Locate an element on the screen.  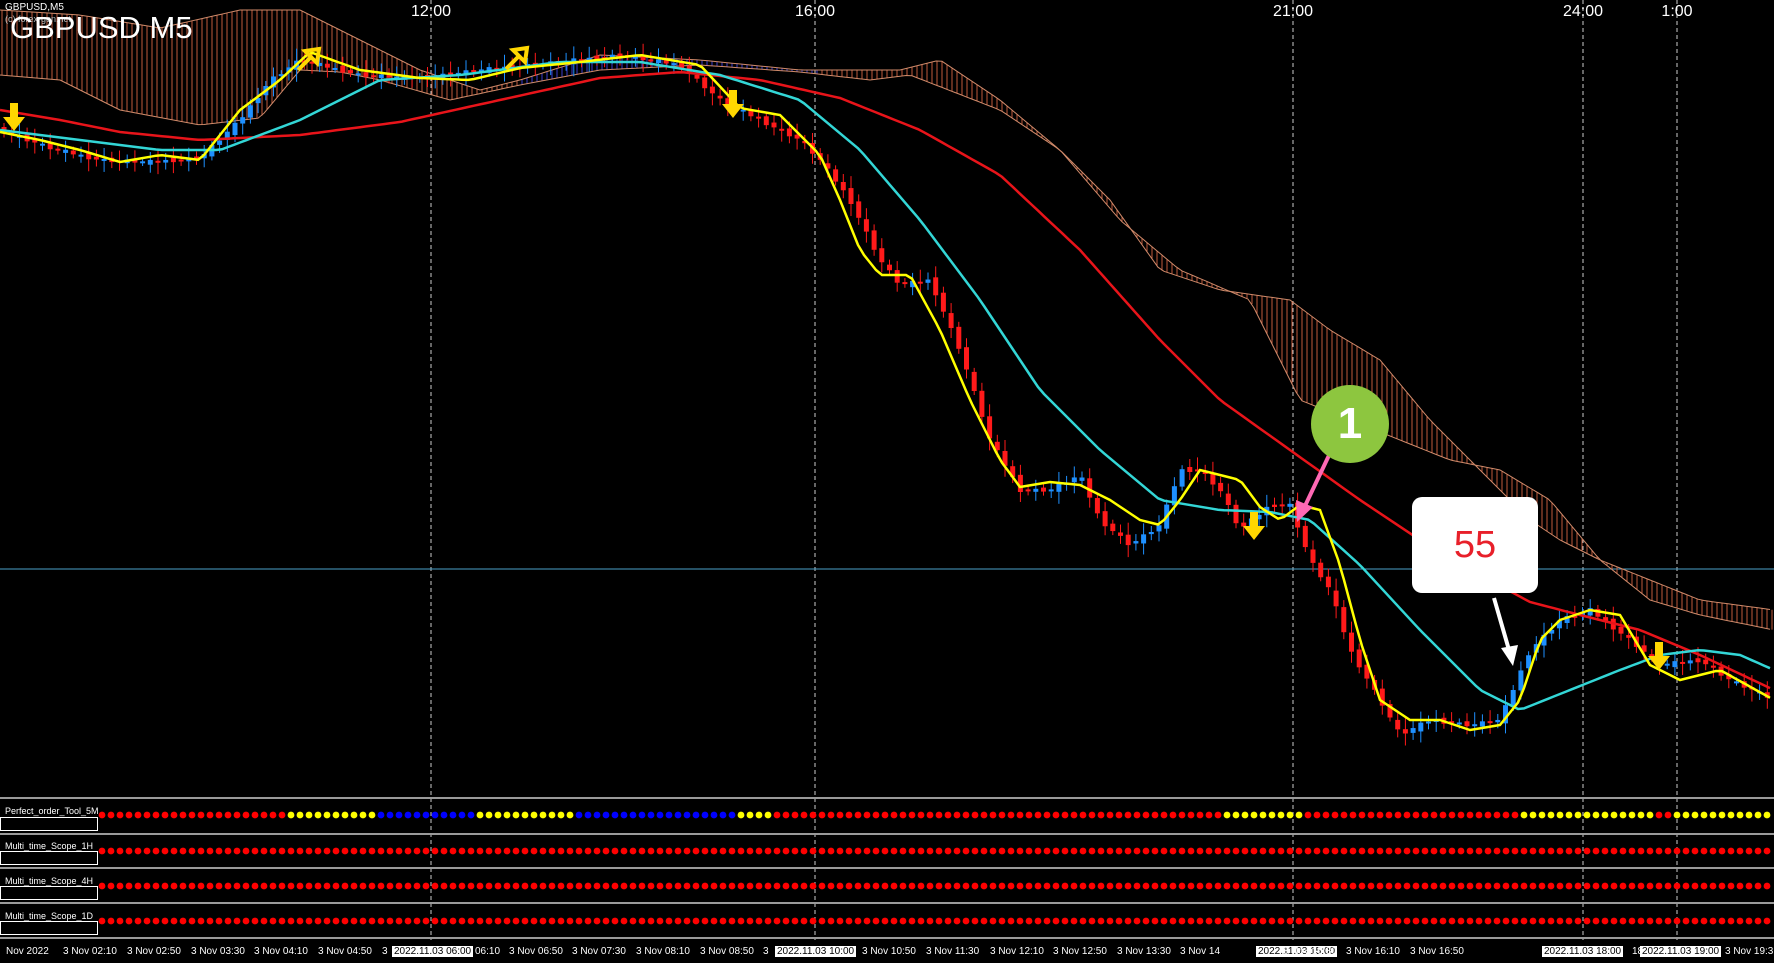
time-label-bottom: 3 Nov 08:50 is located at coordinates (727, 951).